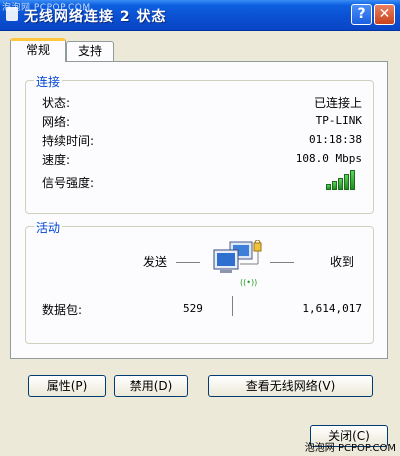 The height and width of the screenshot is (456, 400). I want to click on view-wireless-networks-button: 查看无线网络(V), so click(290, 386).